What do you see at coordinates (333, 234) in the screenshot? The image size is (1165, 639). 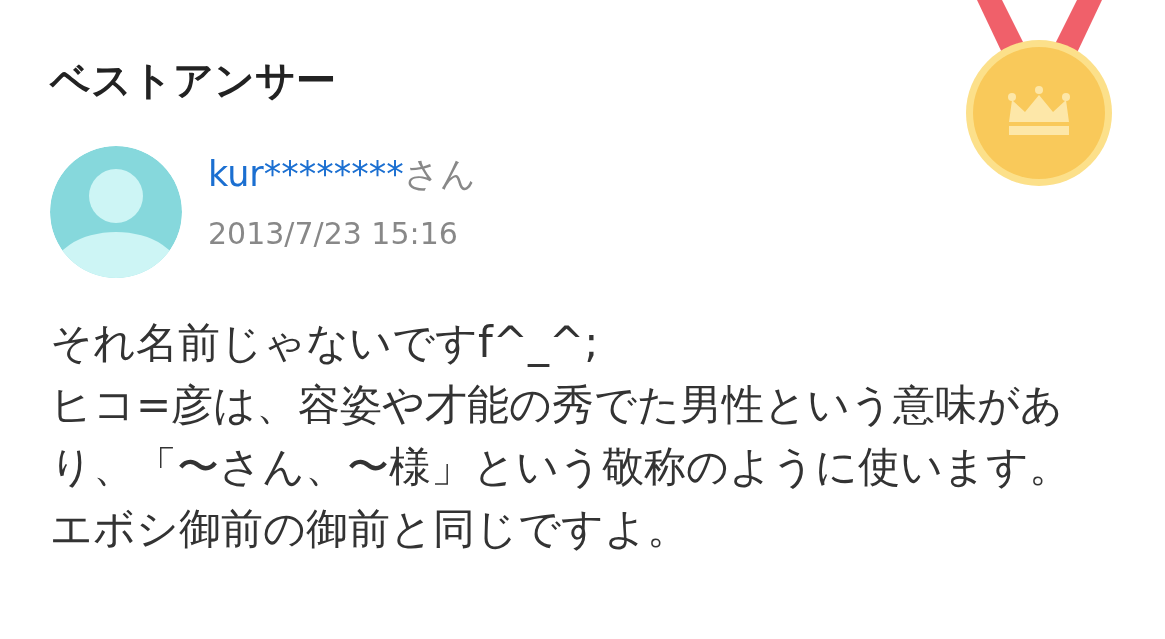 I see `post-date: 2013/7/23 15:16` at bounding box center [333, 234].